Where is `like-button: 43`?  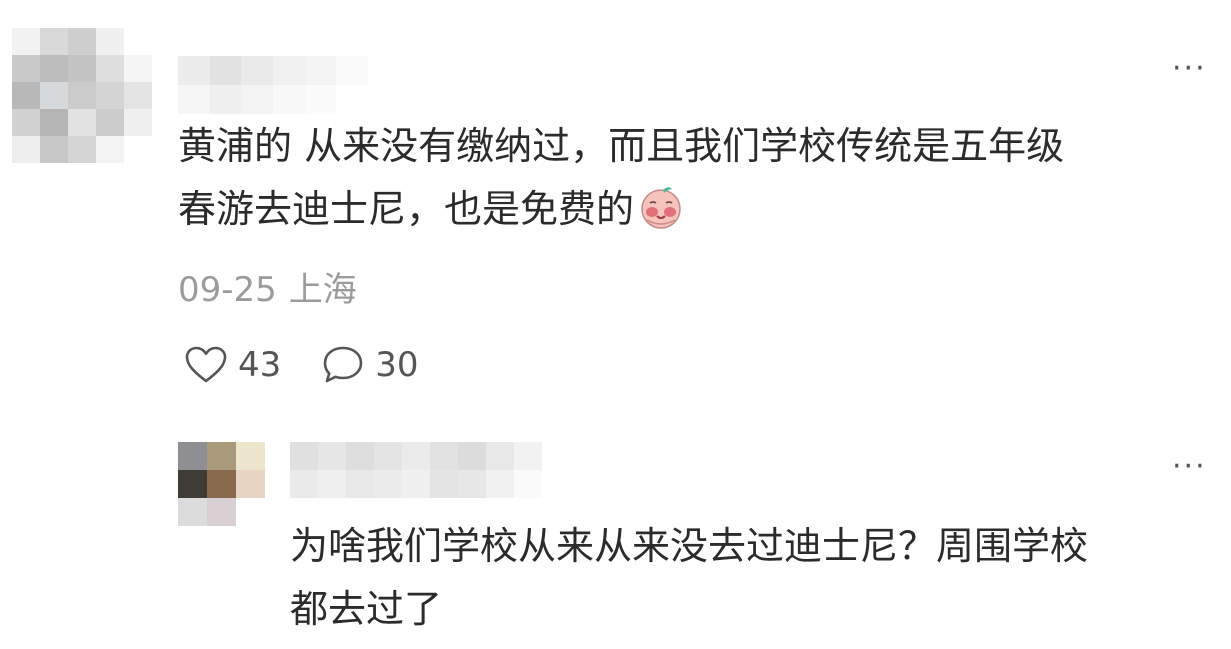 like-button: 43 is located at coordinates (232, 365).